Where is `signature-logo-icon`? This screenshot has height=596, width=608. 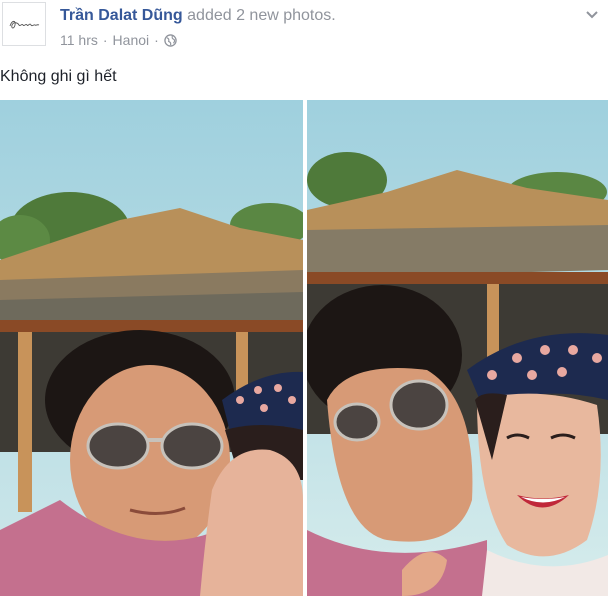 signature-logo-icon is located at coordinates (24, 24).